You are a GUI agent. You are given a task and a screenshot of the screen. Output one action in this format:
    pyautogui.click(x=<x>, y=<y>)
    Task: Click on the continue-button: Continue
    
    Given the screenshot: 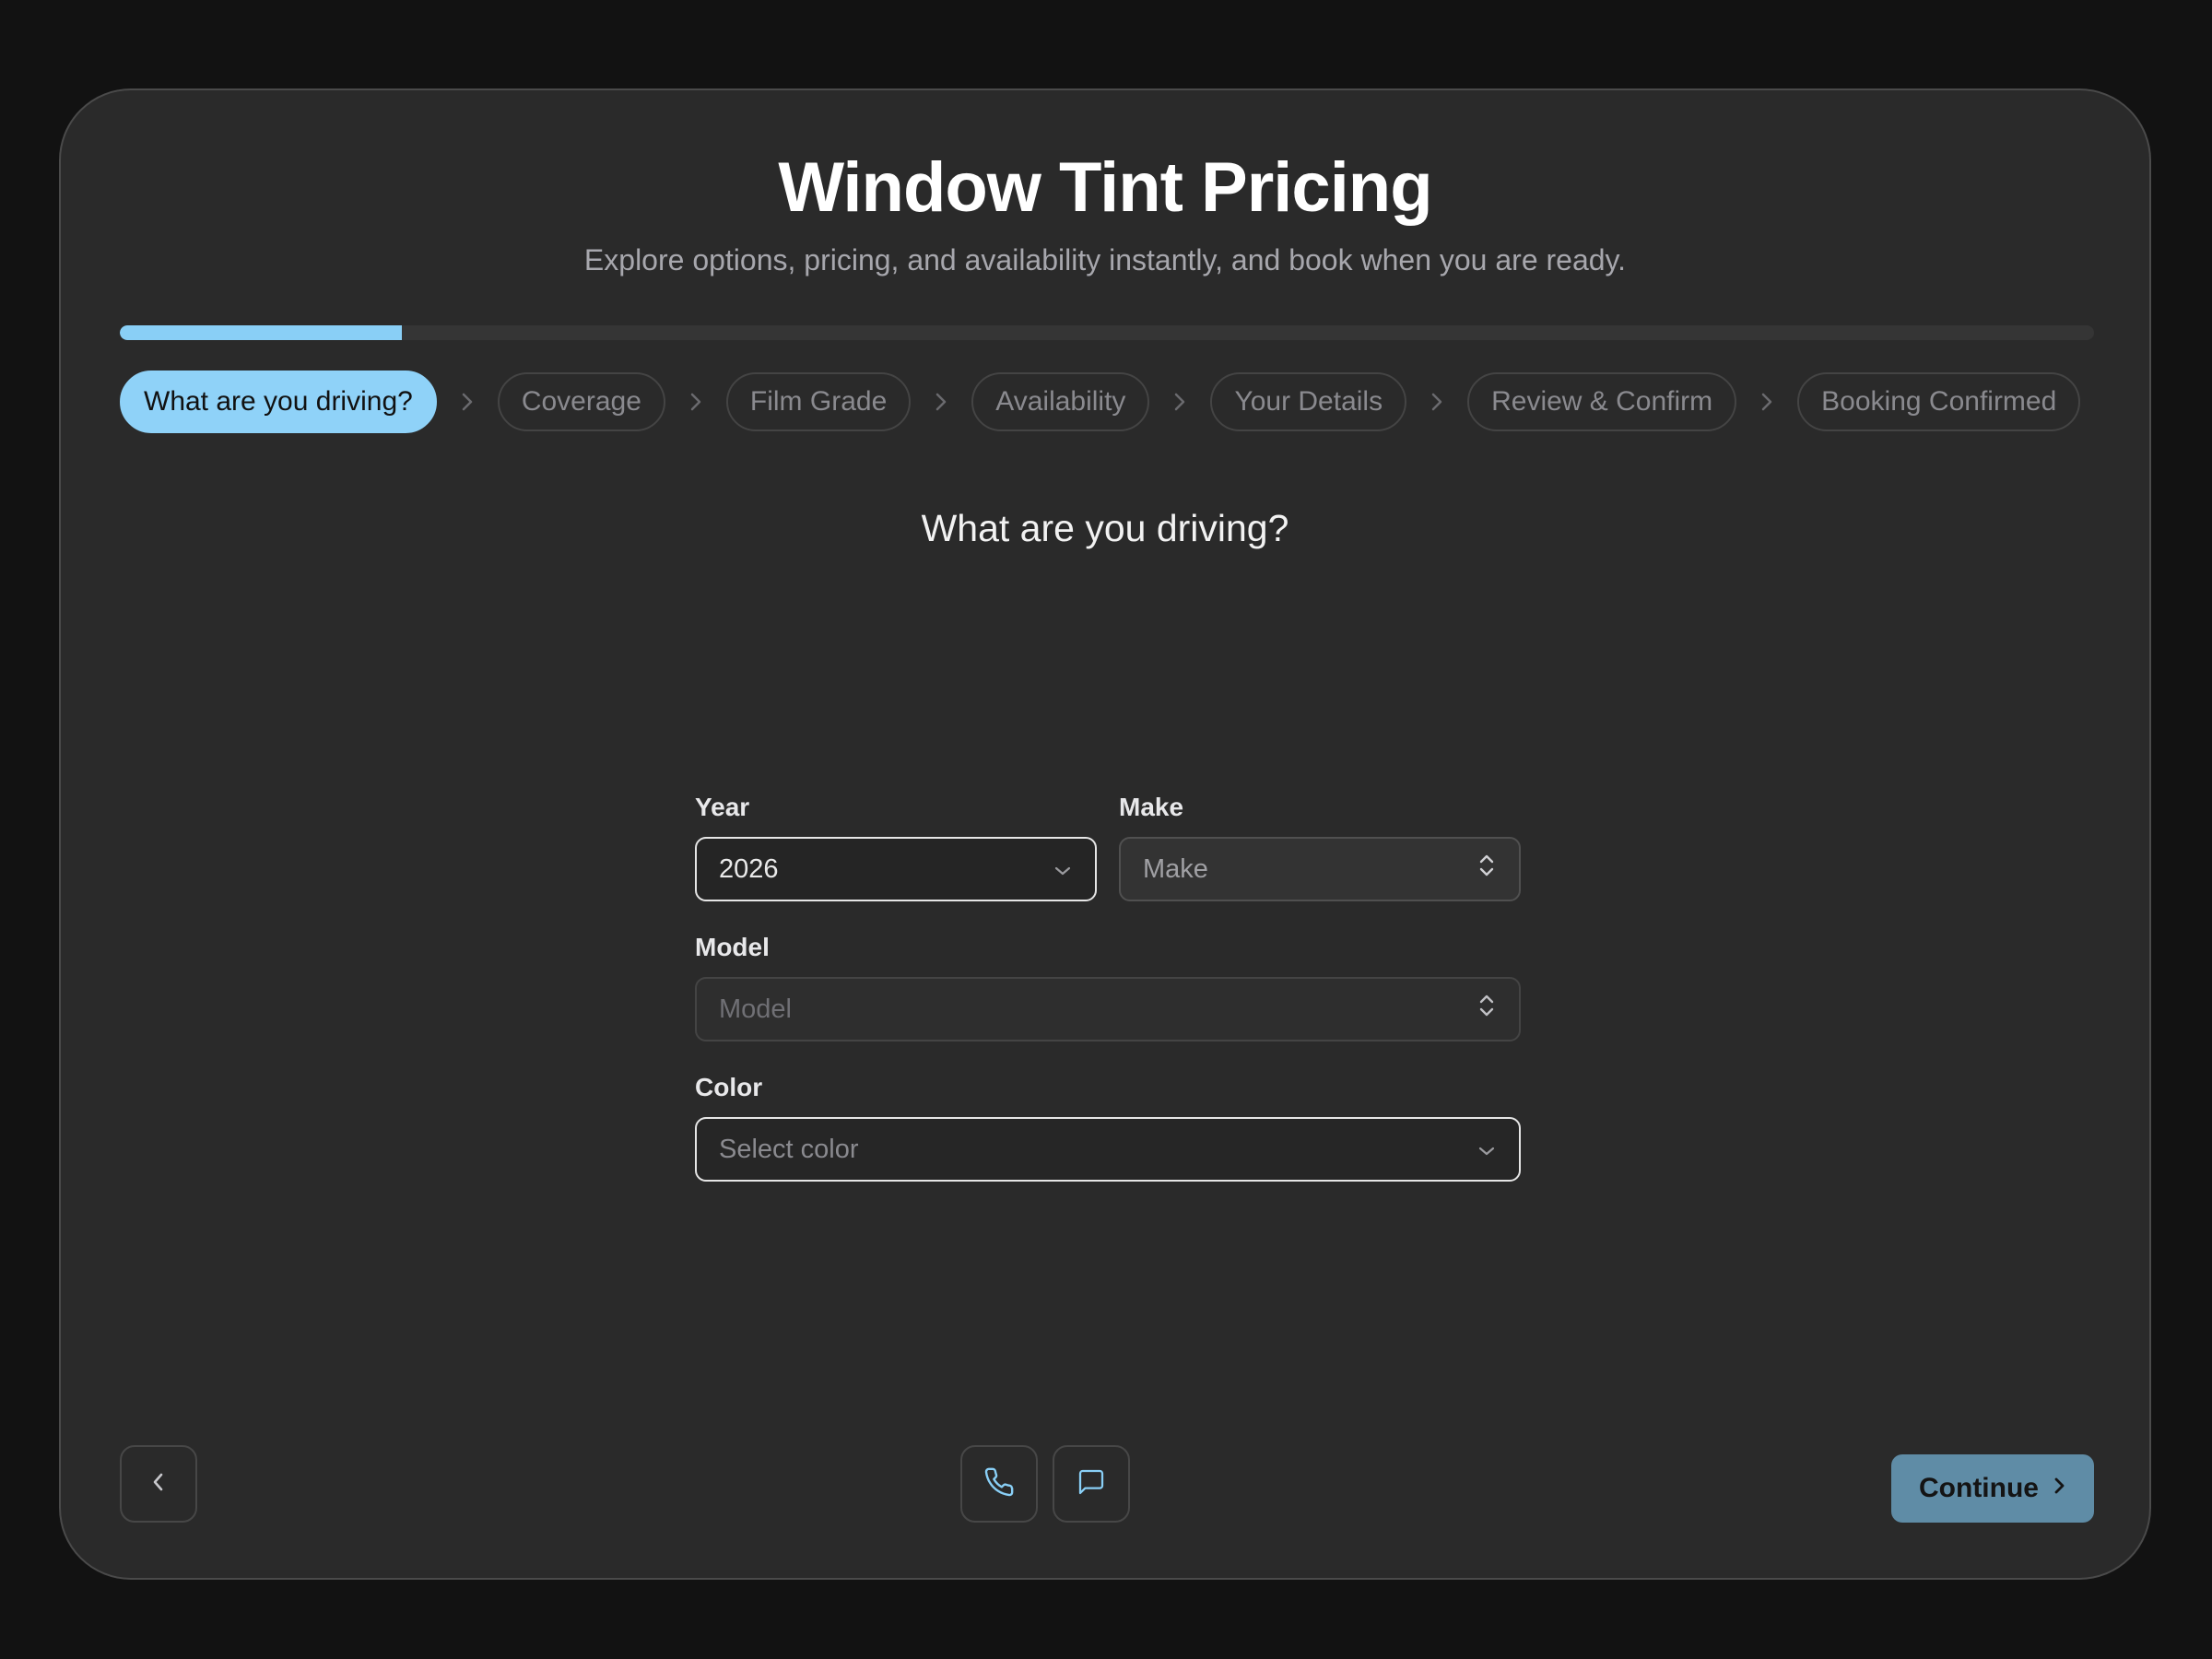 What is the action you would take?
    pyautogui.click(x=1992, y=1488)
    